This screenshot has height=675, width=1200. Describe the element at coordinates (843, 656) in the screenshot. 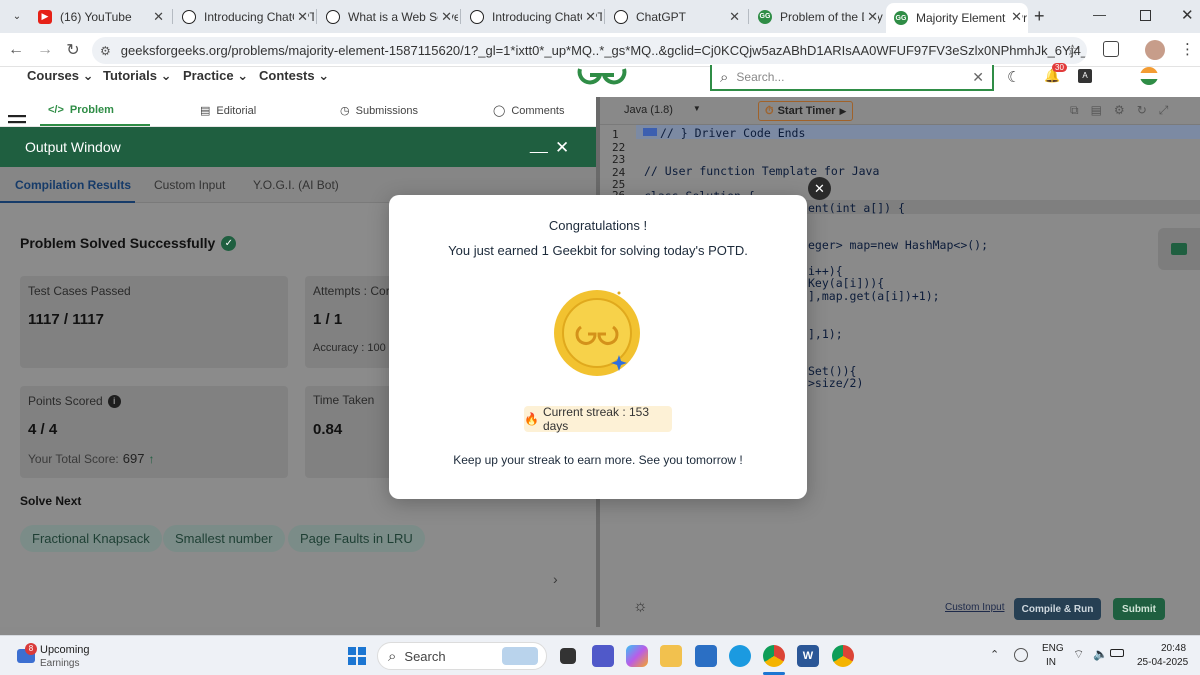

I see `chrome-profile-icon` at that location.